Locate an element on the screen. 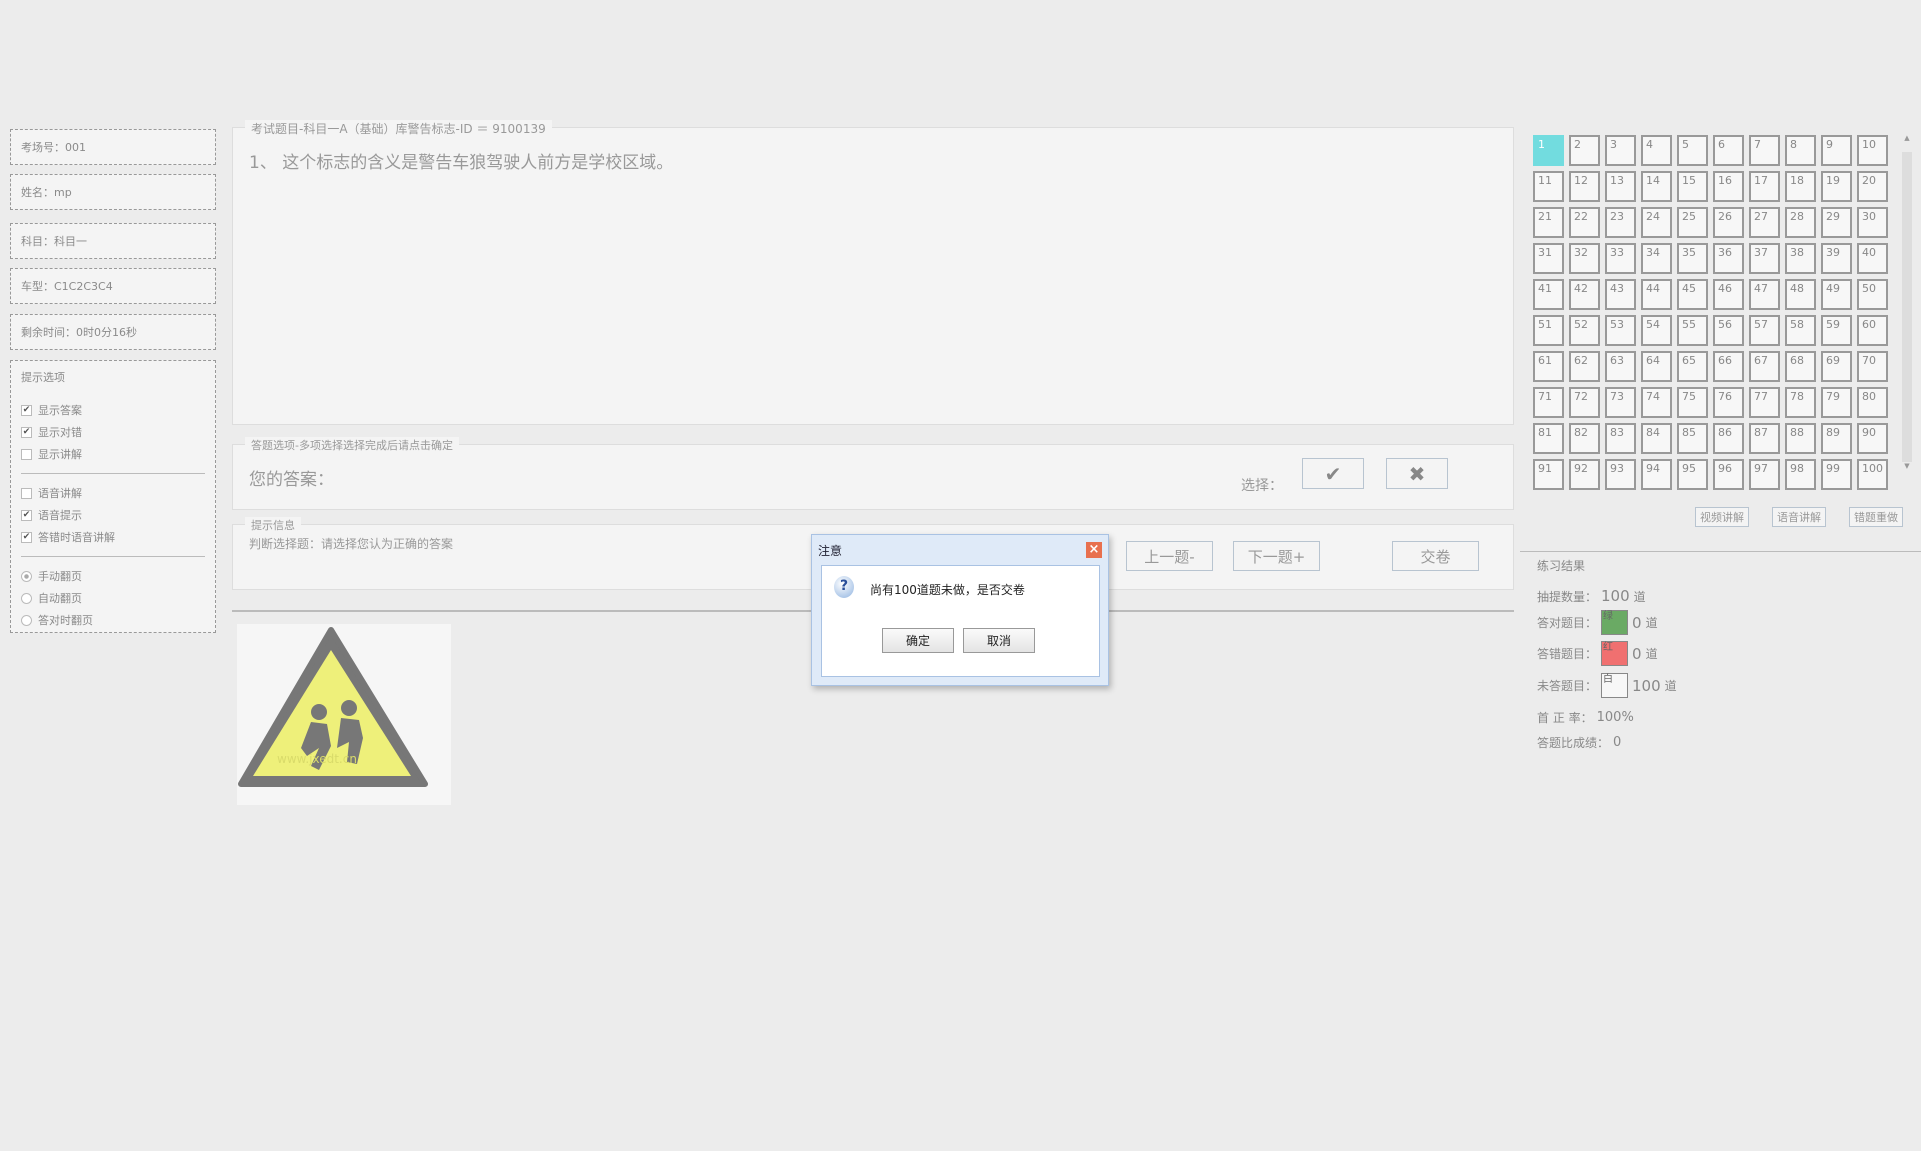  question-cell-5: 5 is located at coordinates (1692, 150).